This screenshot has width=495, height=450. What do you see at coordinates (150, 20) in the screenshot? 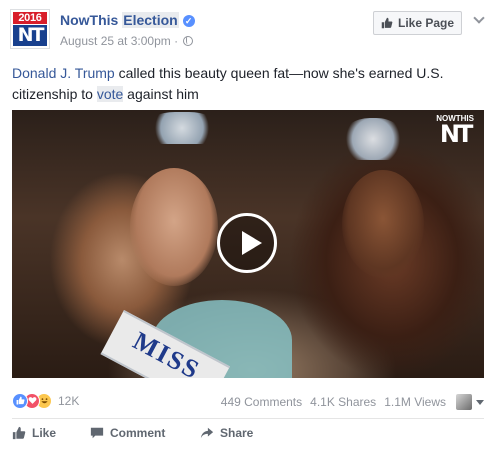
I see `page-name-highlight: Election` at bounding box center [150, 20].